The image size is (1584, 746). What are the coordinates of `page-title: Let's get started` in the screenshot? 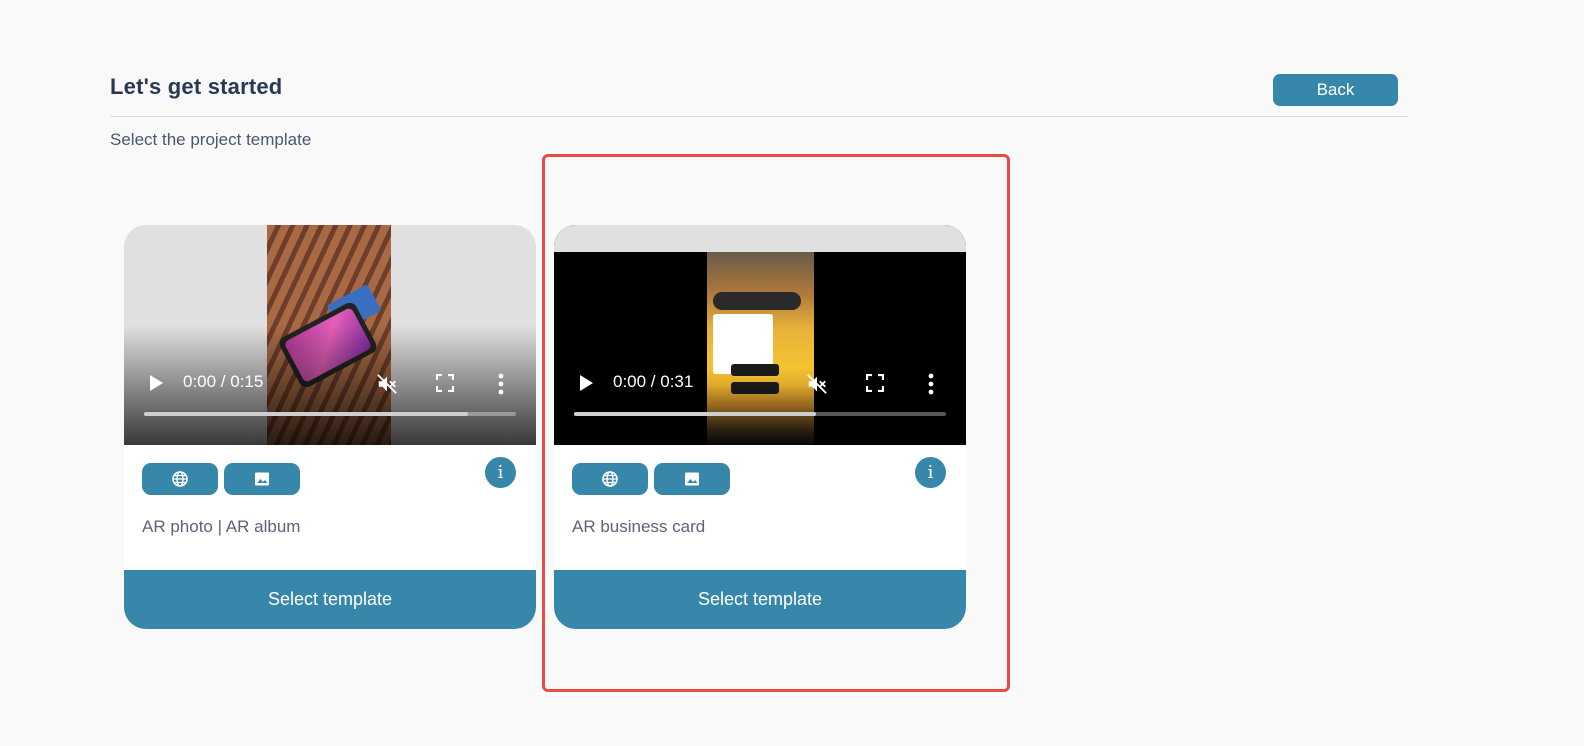 It's located at (196, 86).